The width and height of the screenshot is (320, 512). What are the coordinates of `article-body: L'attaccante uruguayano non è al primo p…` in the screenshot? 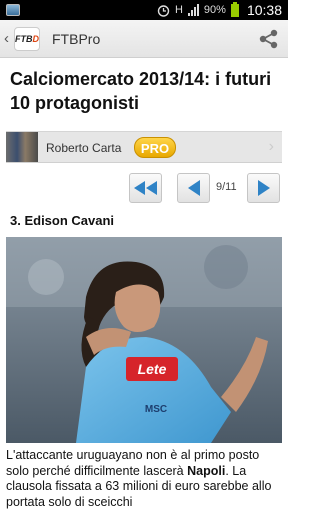 It's located at (144, 479).